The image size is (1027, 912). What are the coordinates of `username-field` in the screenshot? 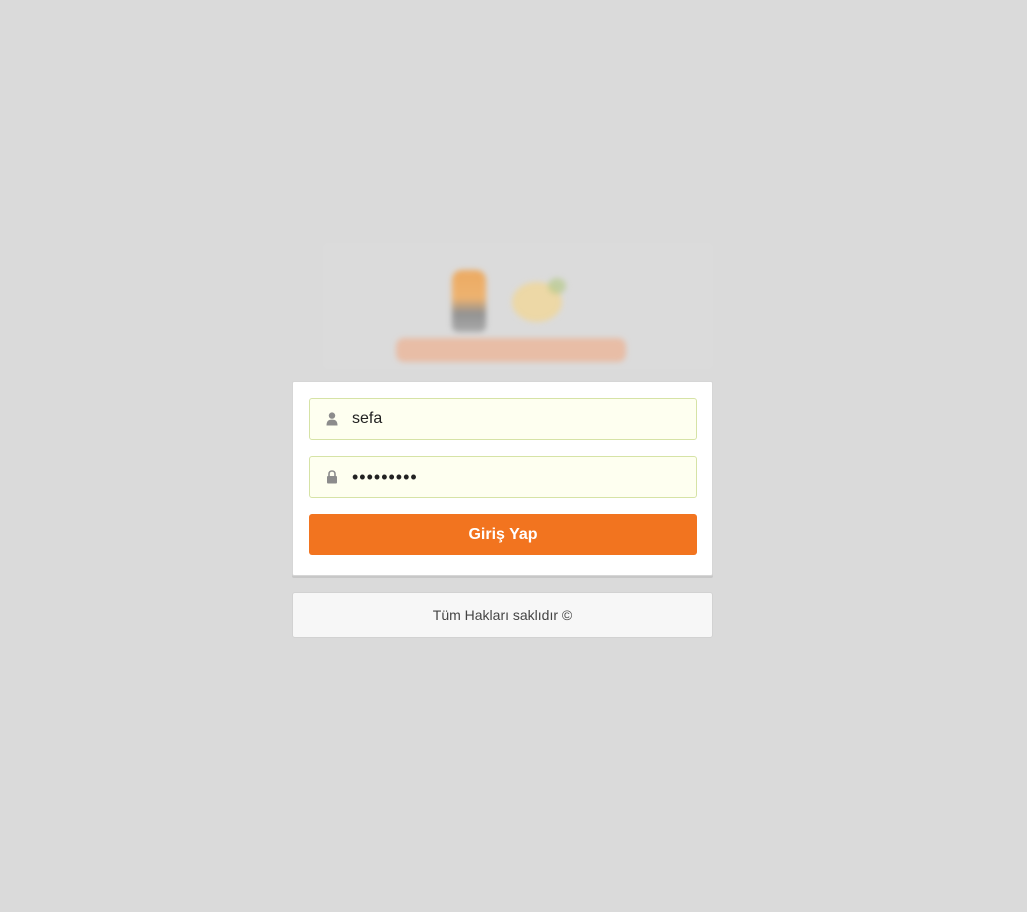 It's located at (503, 419).